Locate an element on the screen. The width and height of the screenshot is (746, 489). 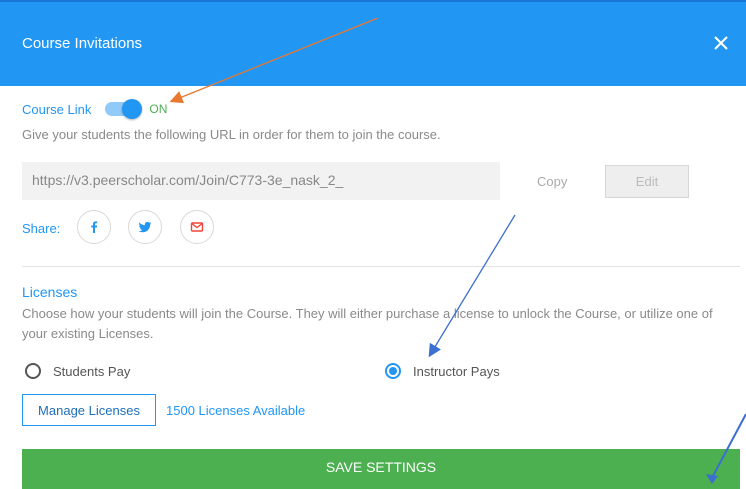
share-email-button is located at coordinates (197, 227).